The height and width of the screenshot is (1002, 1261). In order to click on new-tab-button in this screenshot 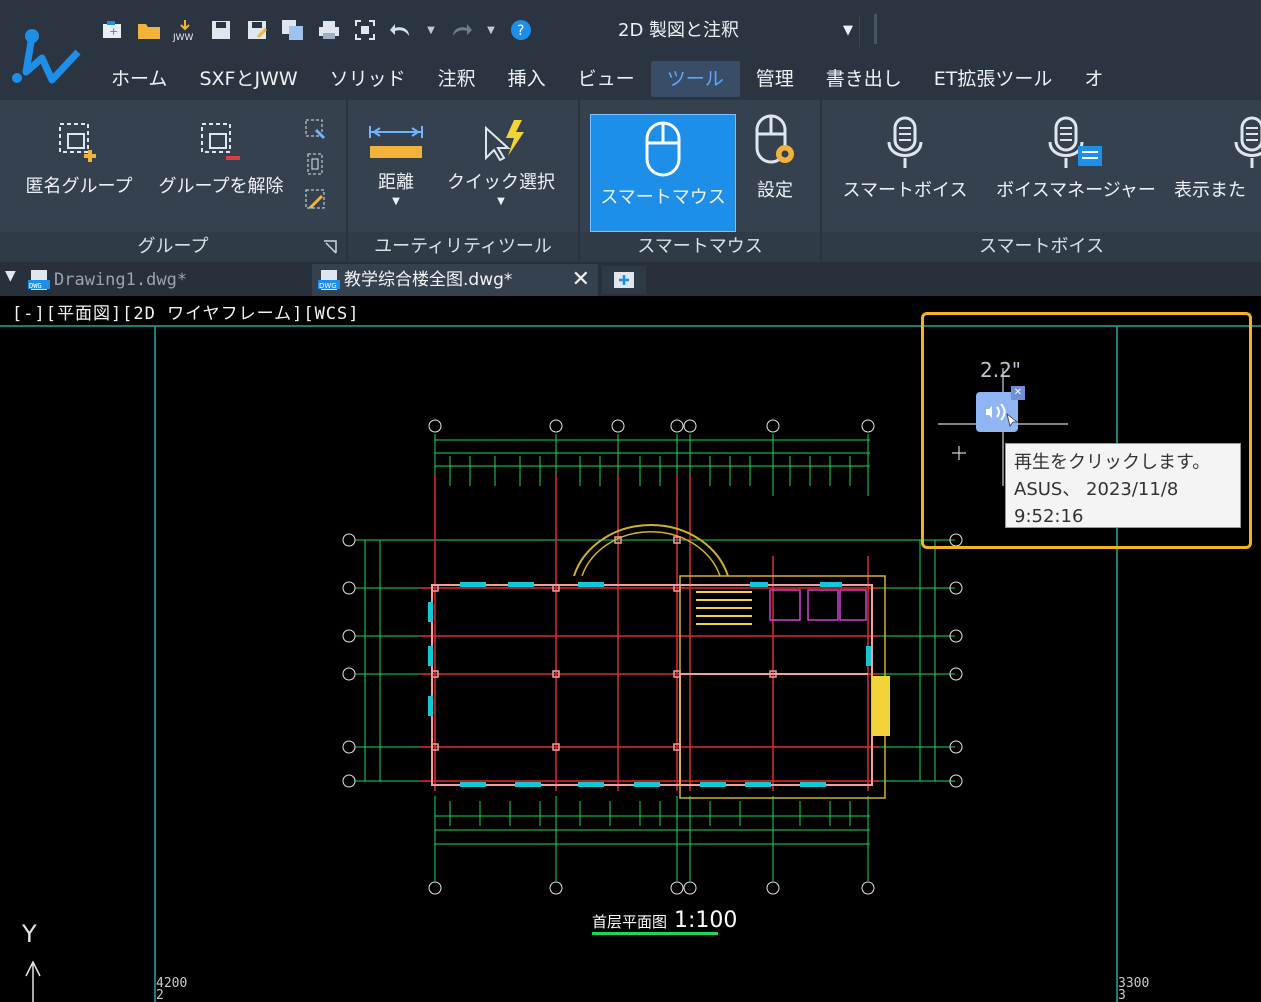, I will do `click(624, 280)`.